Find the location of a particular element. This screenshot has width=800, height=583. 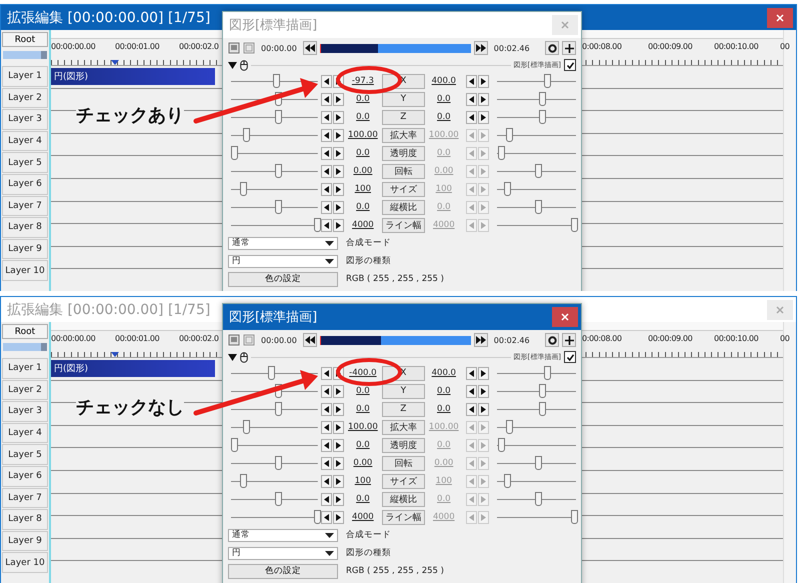

parameter-button: 拡大率 is located at coordinates (403, 135).